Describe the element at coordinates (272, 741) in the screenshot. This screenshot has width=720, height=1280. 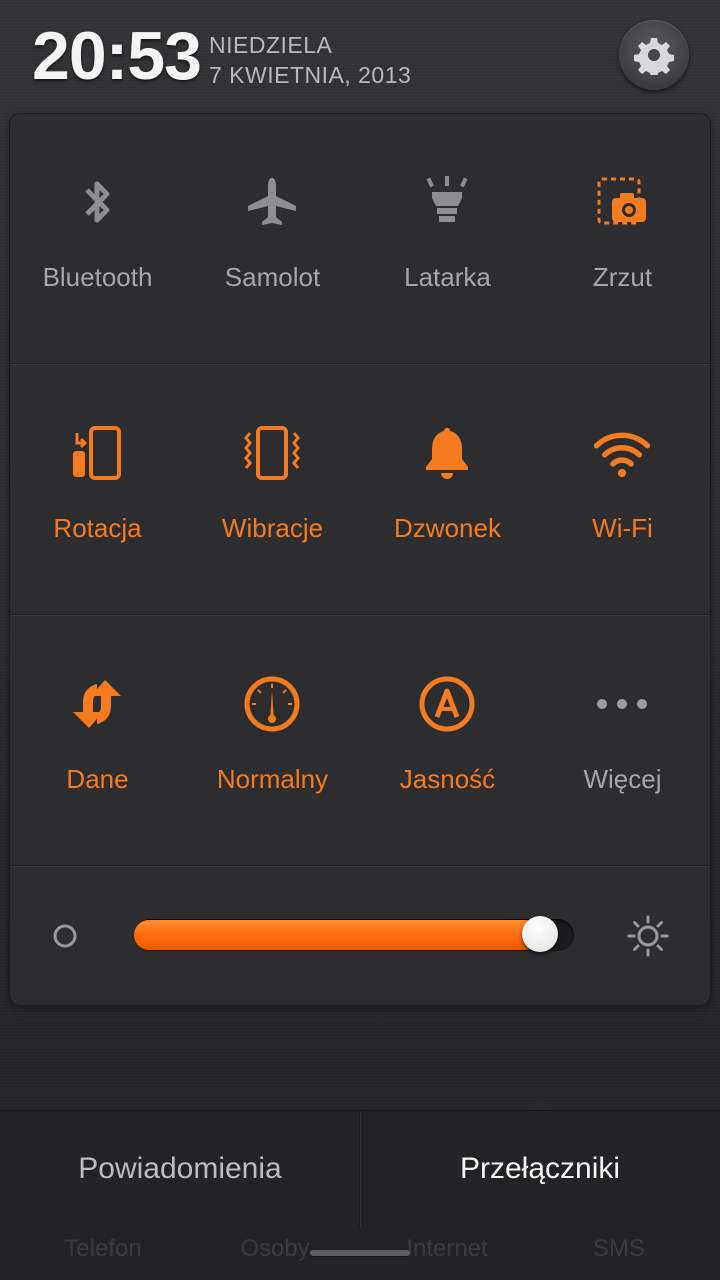
I see `toggle-performance: Normalny` at that location.